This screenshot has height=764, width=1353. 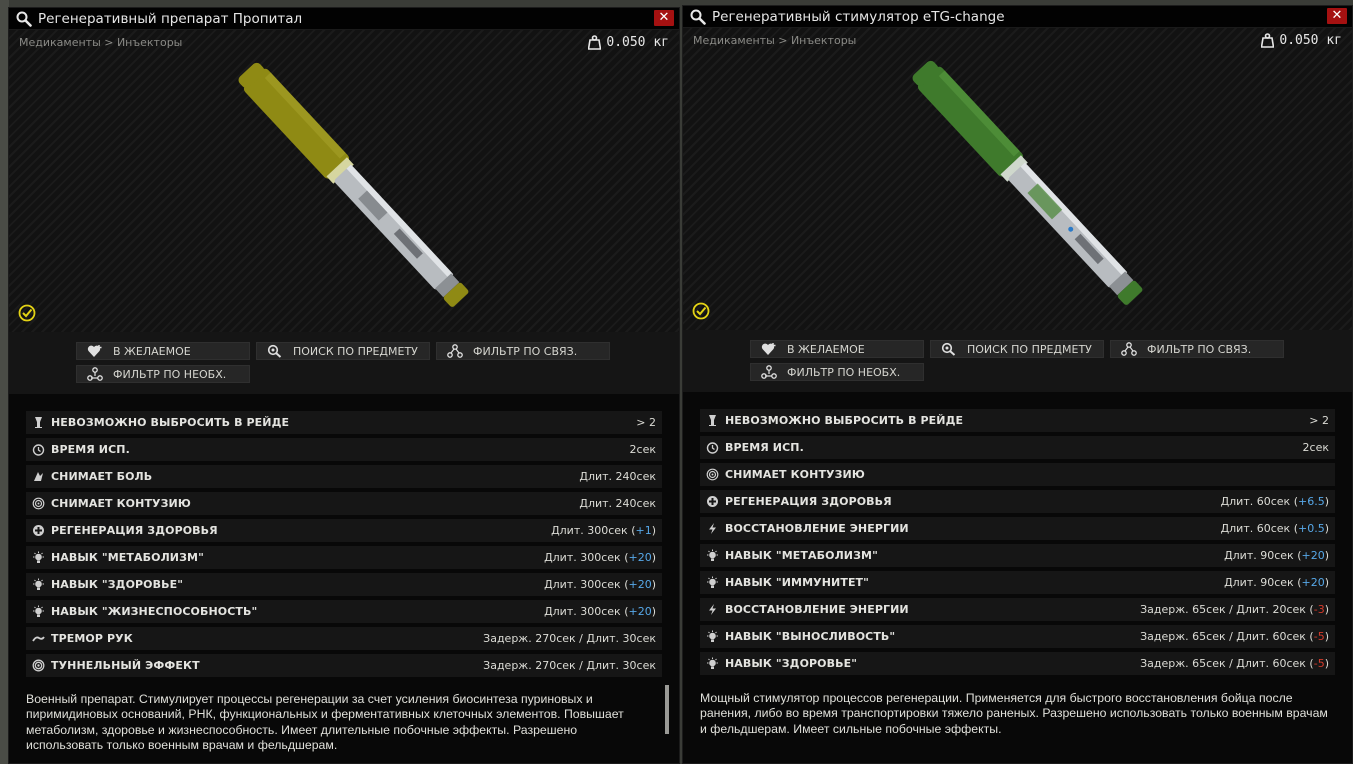 I want to click on stat-label-group: ВРЕМЯ ИСП., so click(x=81, y=449).